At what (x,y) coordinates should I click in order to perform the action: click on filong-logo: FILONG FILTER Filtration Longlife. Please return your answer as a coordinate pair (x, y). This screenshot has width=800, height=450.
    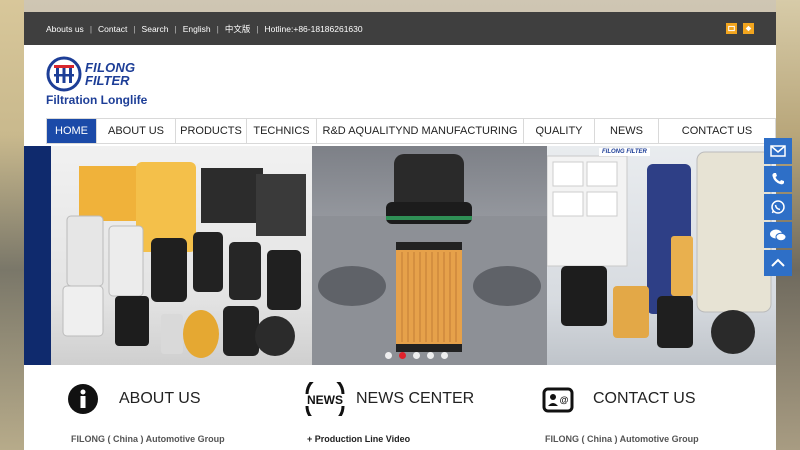
    Looking at the image, I should click on (101, 82).